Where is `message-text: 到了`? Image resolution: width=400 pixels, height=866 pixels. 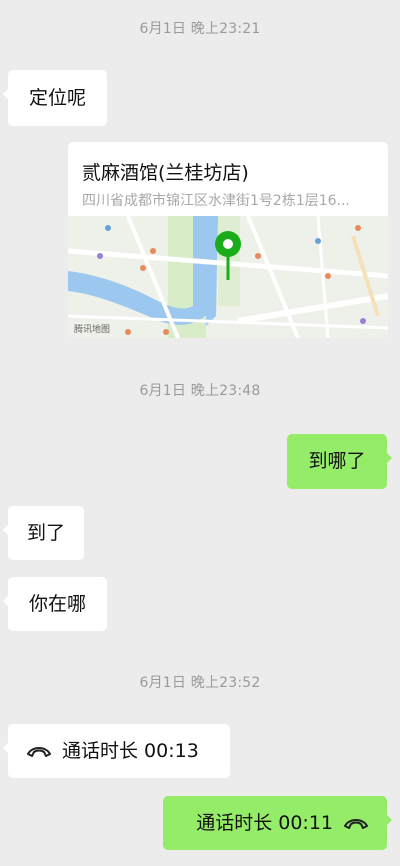
message-text: 到了 is located at coordinates (45, 532).